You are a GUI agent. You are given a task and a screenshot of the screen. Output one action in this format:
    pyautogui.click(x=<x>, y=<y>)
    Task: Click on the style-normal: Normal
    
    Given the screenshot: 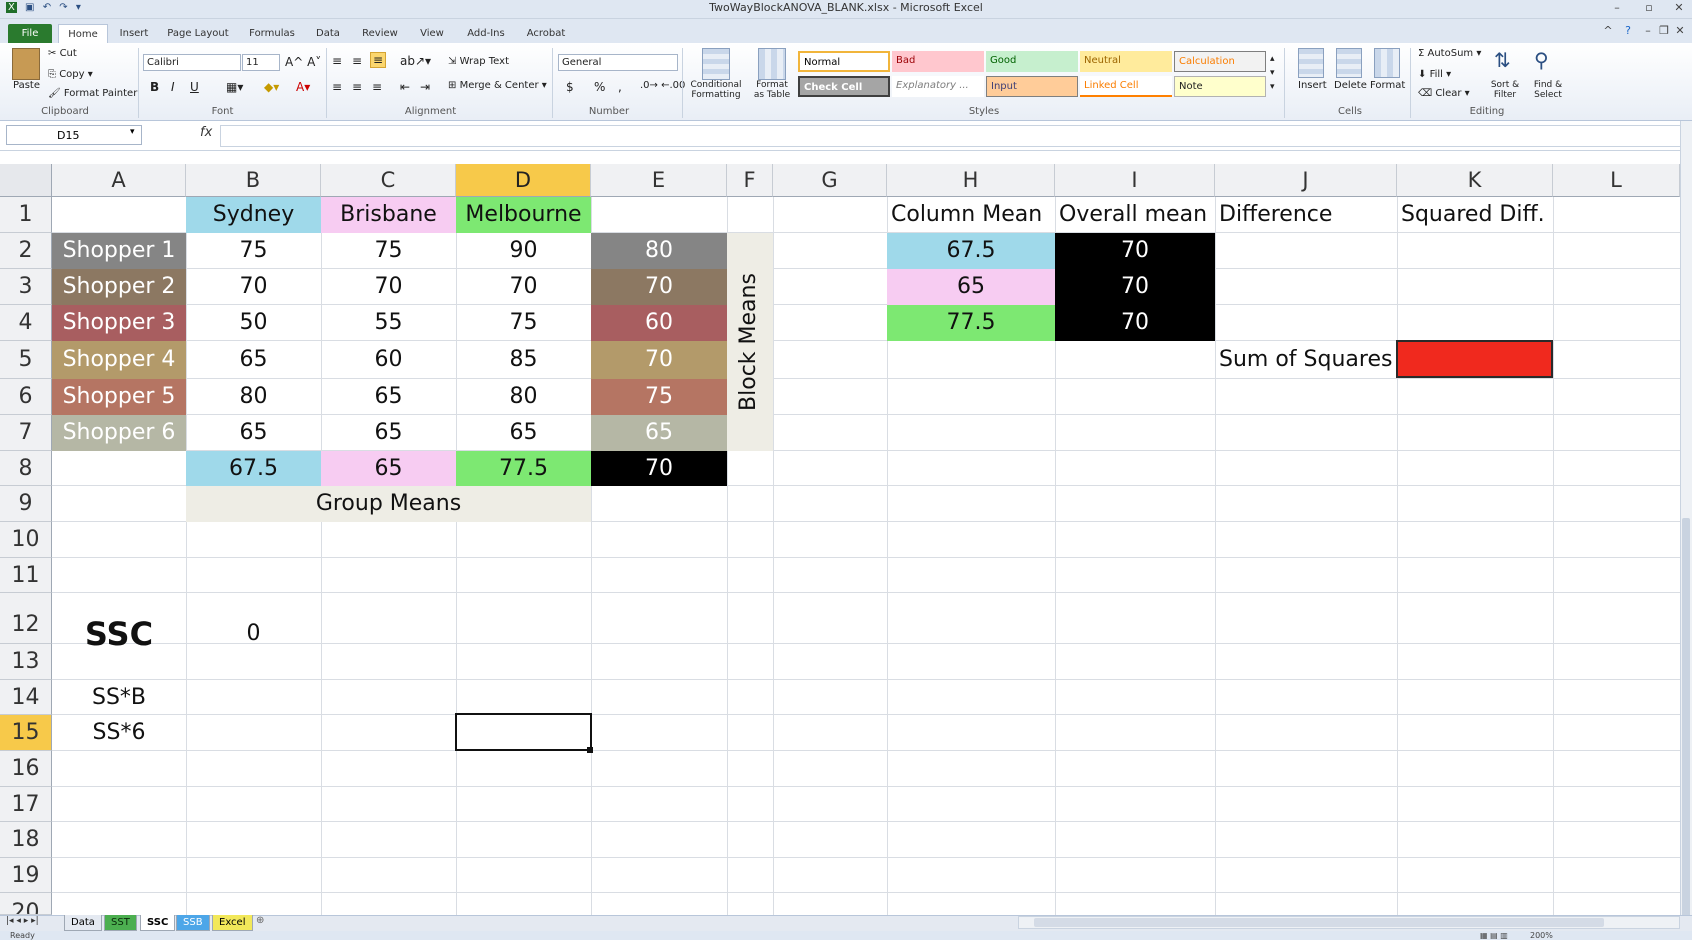 What is the action you would take?
    pyautogui.click(x=844, y=61)
    